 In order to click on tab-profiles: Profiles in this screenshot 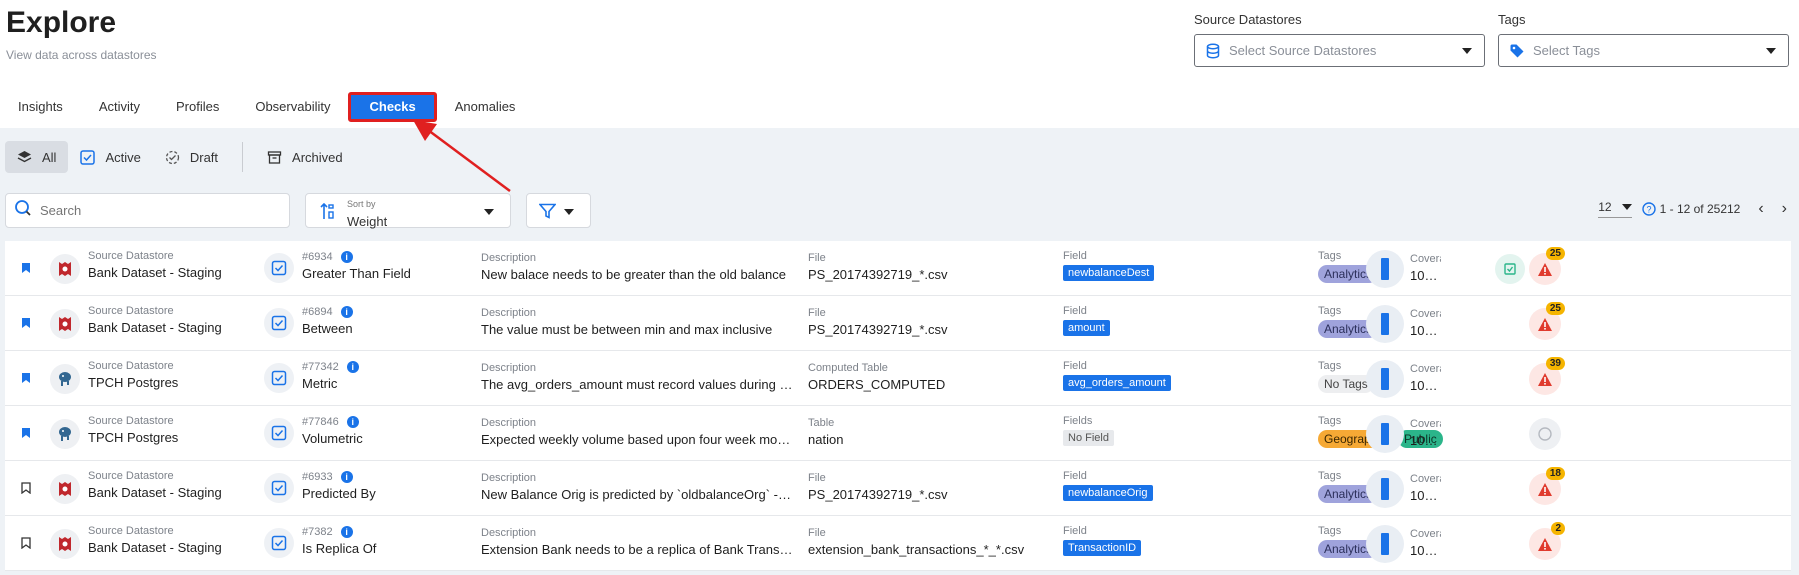, I will do `click(197, 107)`.